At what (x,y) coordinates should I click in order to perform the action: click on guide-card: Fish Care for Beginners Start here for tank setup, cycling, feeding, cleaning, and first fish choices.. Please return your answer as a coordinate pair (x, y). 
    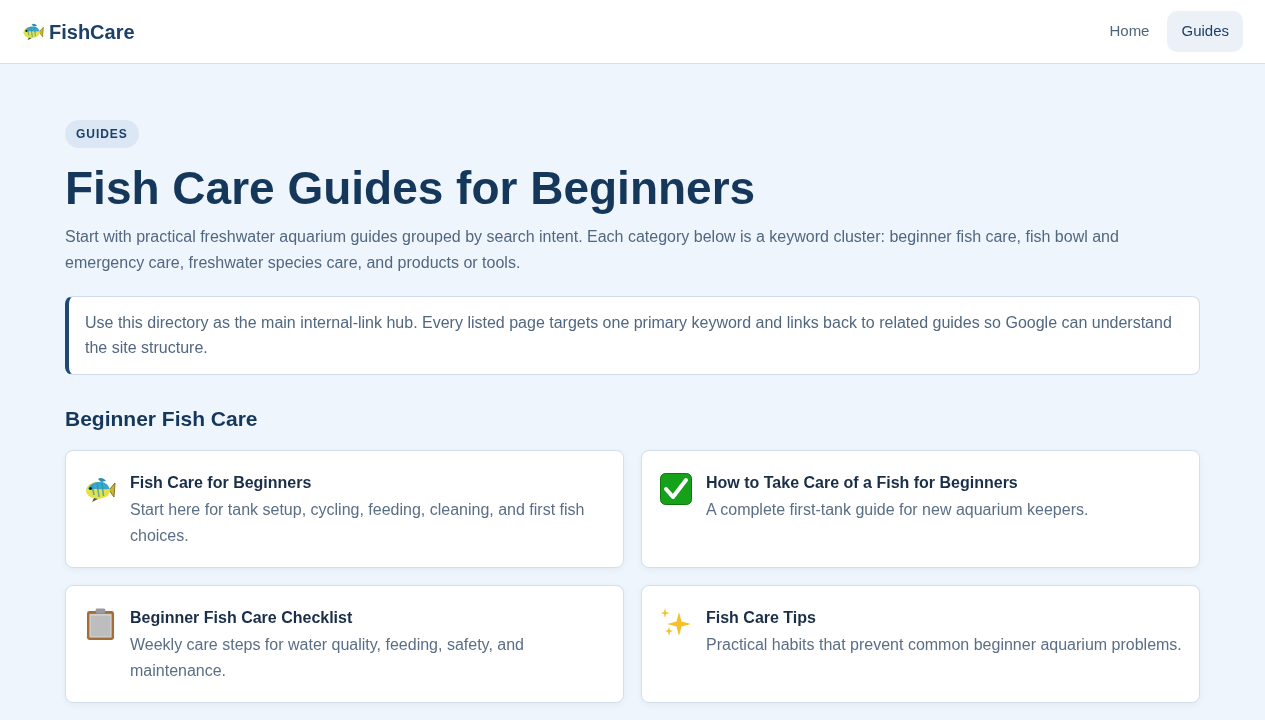
    Looking at the image, I should click on (344, 509).